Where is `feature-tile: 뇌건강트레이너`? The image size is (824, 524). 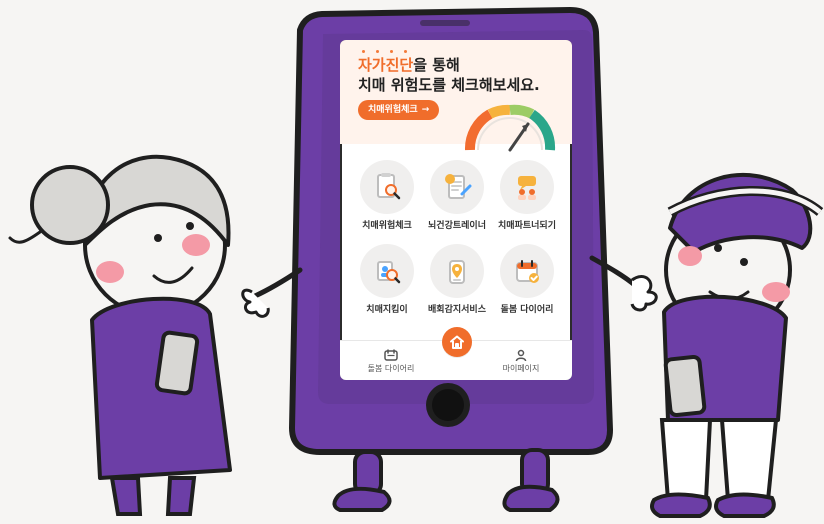 feature-tile: 뇌건강트레이너 is located at coordinates (457, 192).